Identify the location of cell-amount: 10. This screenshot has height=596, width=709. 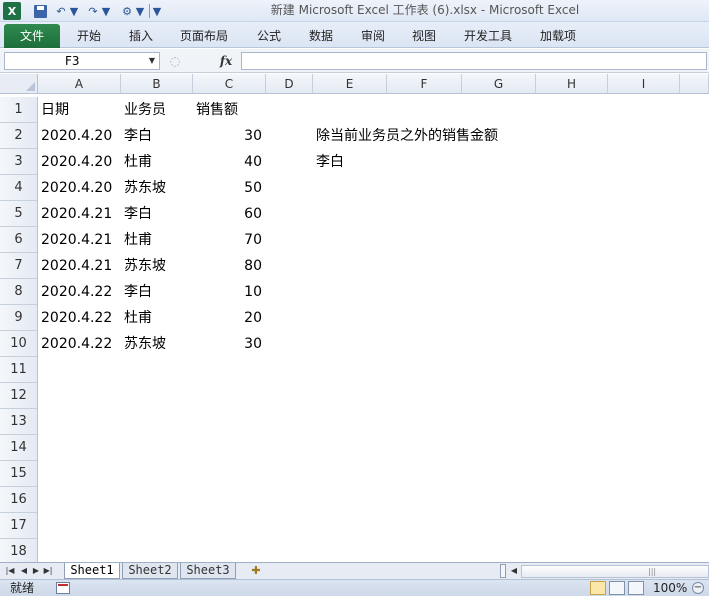
(229, 292).